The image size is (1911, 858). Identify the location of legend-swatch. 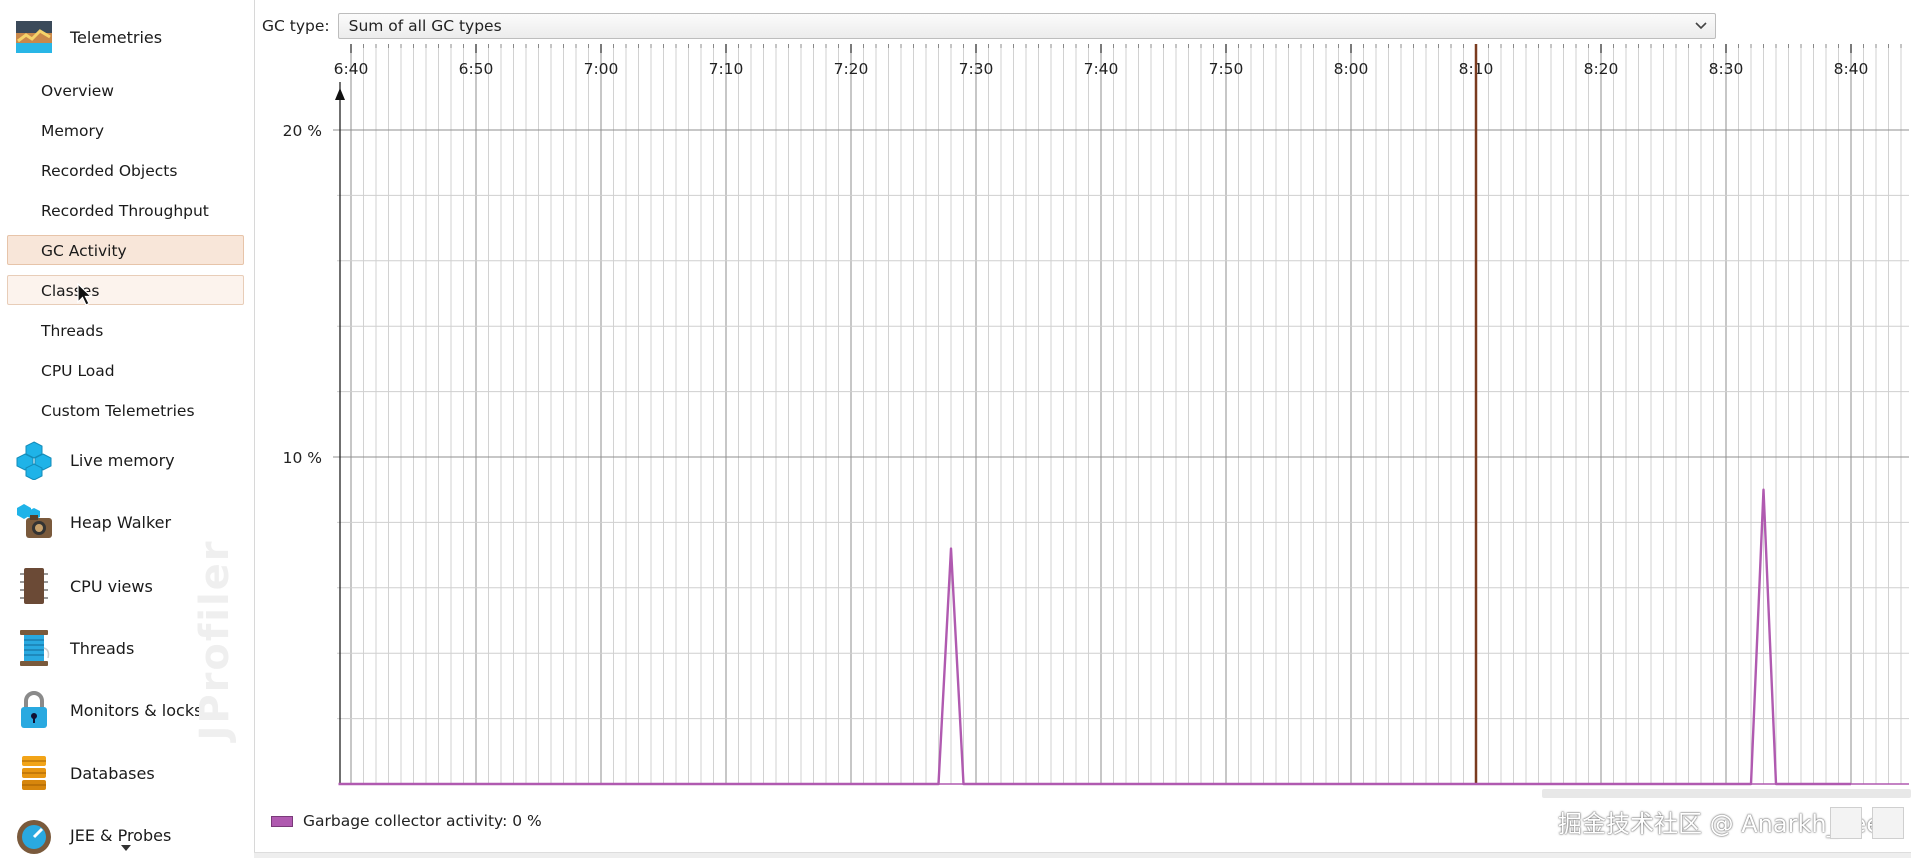
(282, 821).